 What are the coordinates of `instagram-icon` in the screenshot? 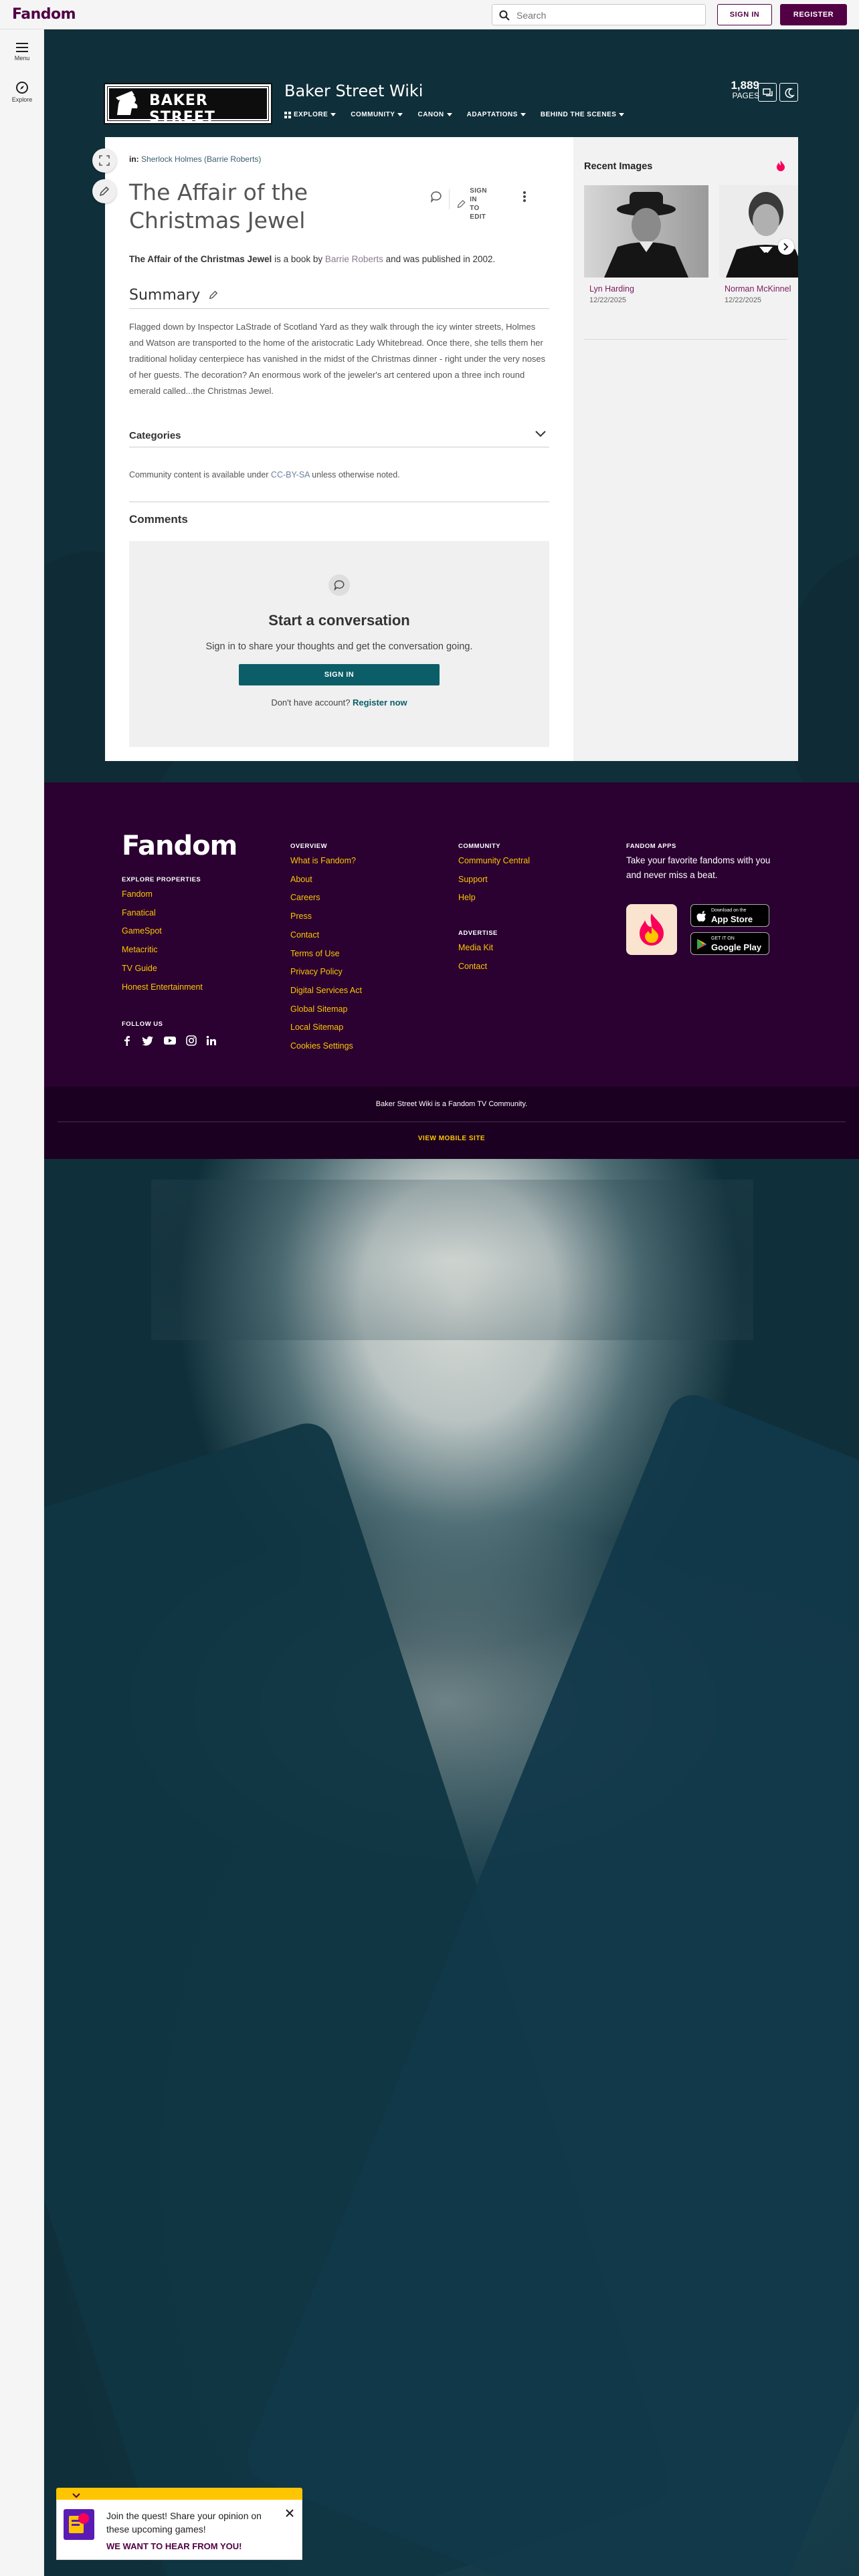 It's located at (191, 1040).